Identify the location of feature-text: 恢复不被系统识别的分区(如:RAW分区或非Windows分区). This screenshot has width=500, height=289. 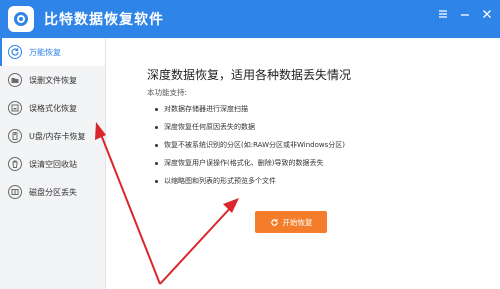
(254, 145).